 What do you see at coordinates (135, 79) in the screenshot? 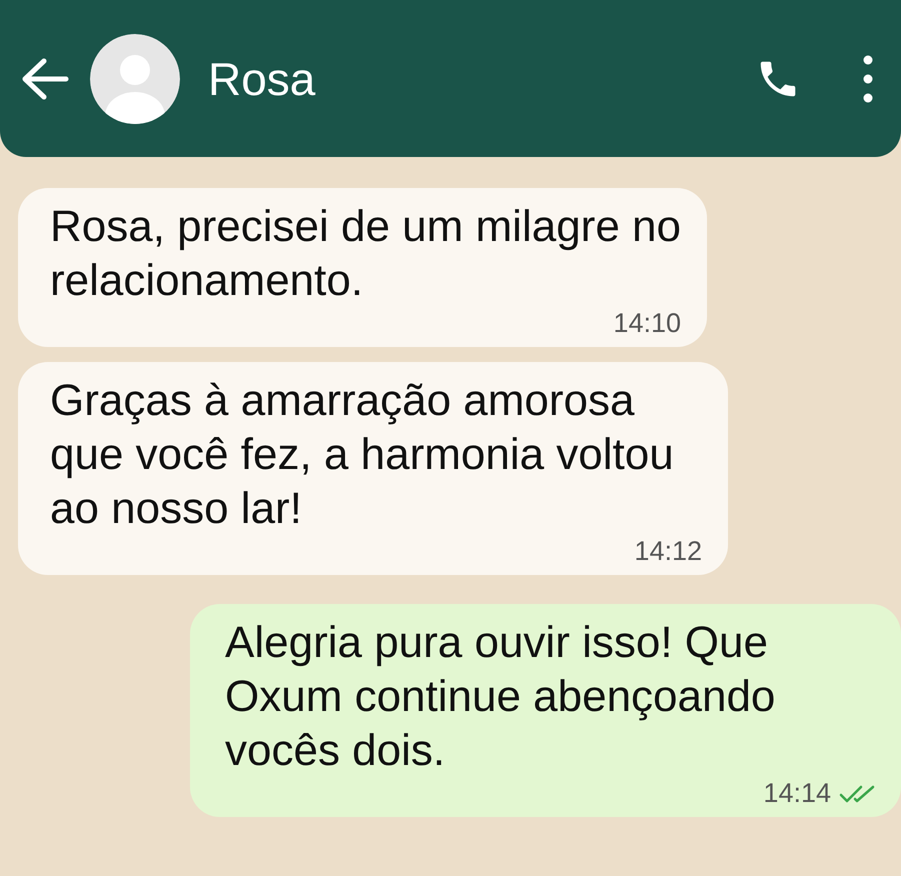
I see `avatar-icon` at bounding box center [135, 79].